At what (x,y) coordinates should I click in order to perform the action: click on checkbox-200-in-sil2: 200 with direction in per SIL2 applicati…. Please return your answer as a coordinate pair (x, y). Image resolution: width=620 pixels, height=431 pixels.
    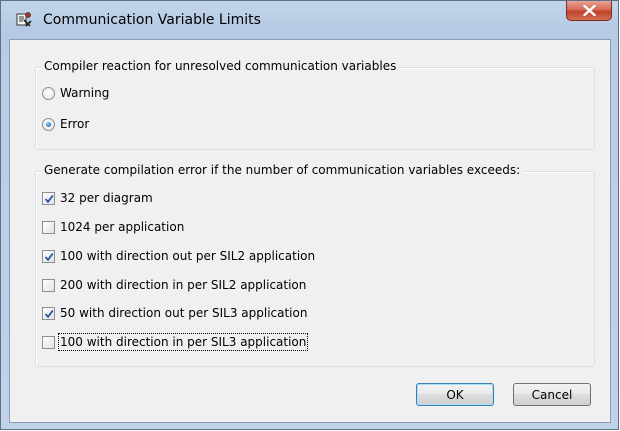
    Looking at the image, I should click on (174, 285).